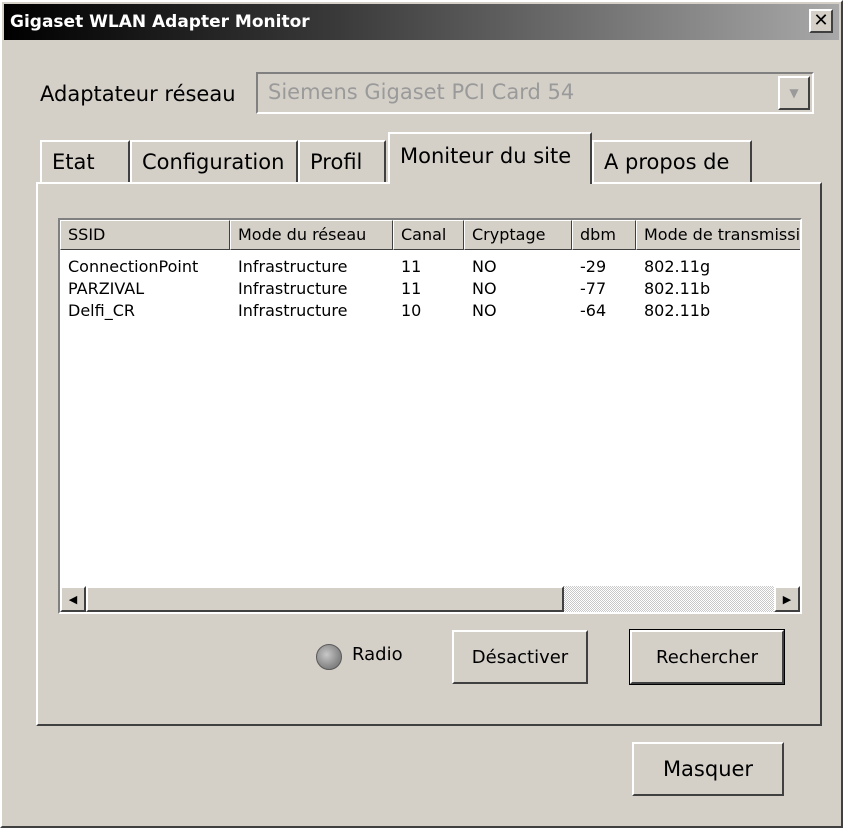 The image size is (843, 828). I want to click on cell-dbm: -77, so click(593, 288).